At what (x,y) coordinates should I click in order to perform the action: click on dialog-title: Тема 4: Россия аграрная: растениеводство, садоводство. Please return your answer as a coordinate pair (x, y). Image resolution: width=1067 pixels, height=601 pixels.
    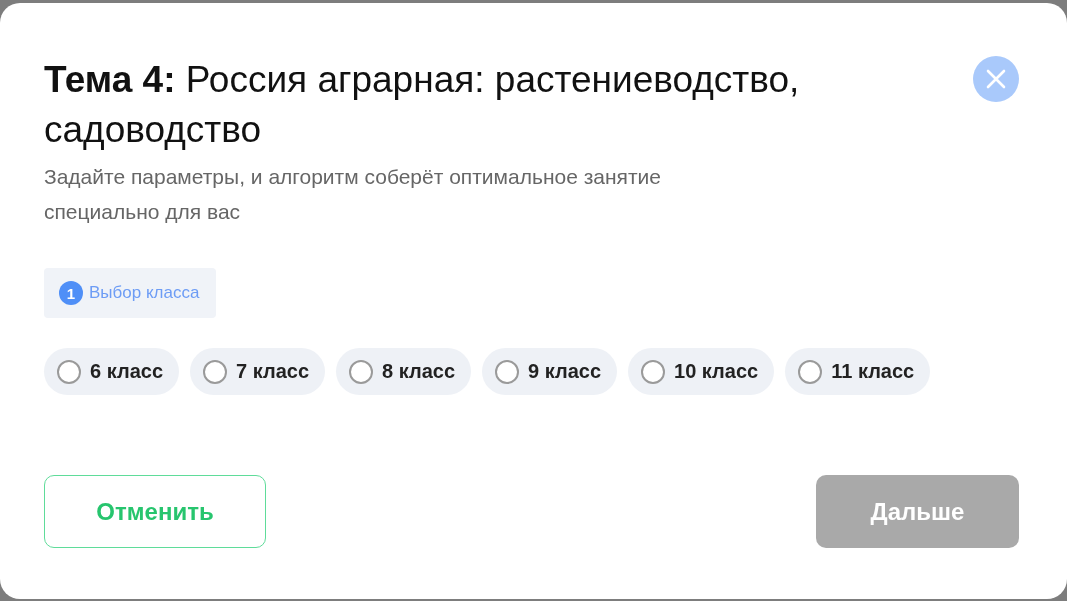
    Looking at the image, I should click on (422, 105).